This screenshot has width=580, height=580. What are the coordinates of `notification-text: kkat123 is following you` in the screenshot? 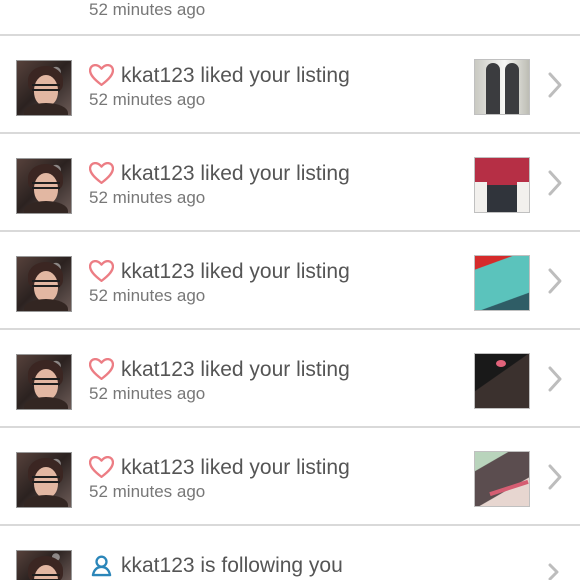 It's located at (286, 565).